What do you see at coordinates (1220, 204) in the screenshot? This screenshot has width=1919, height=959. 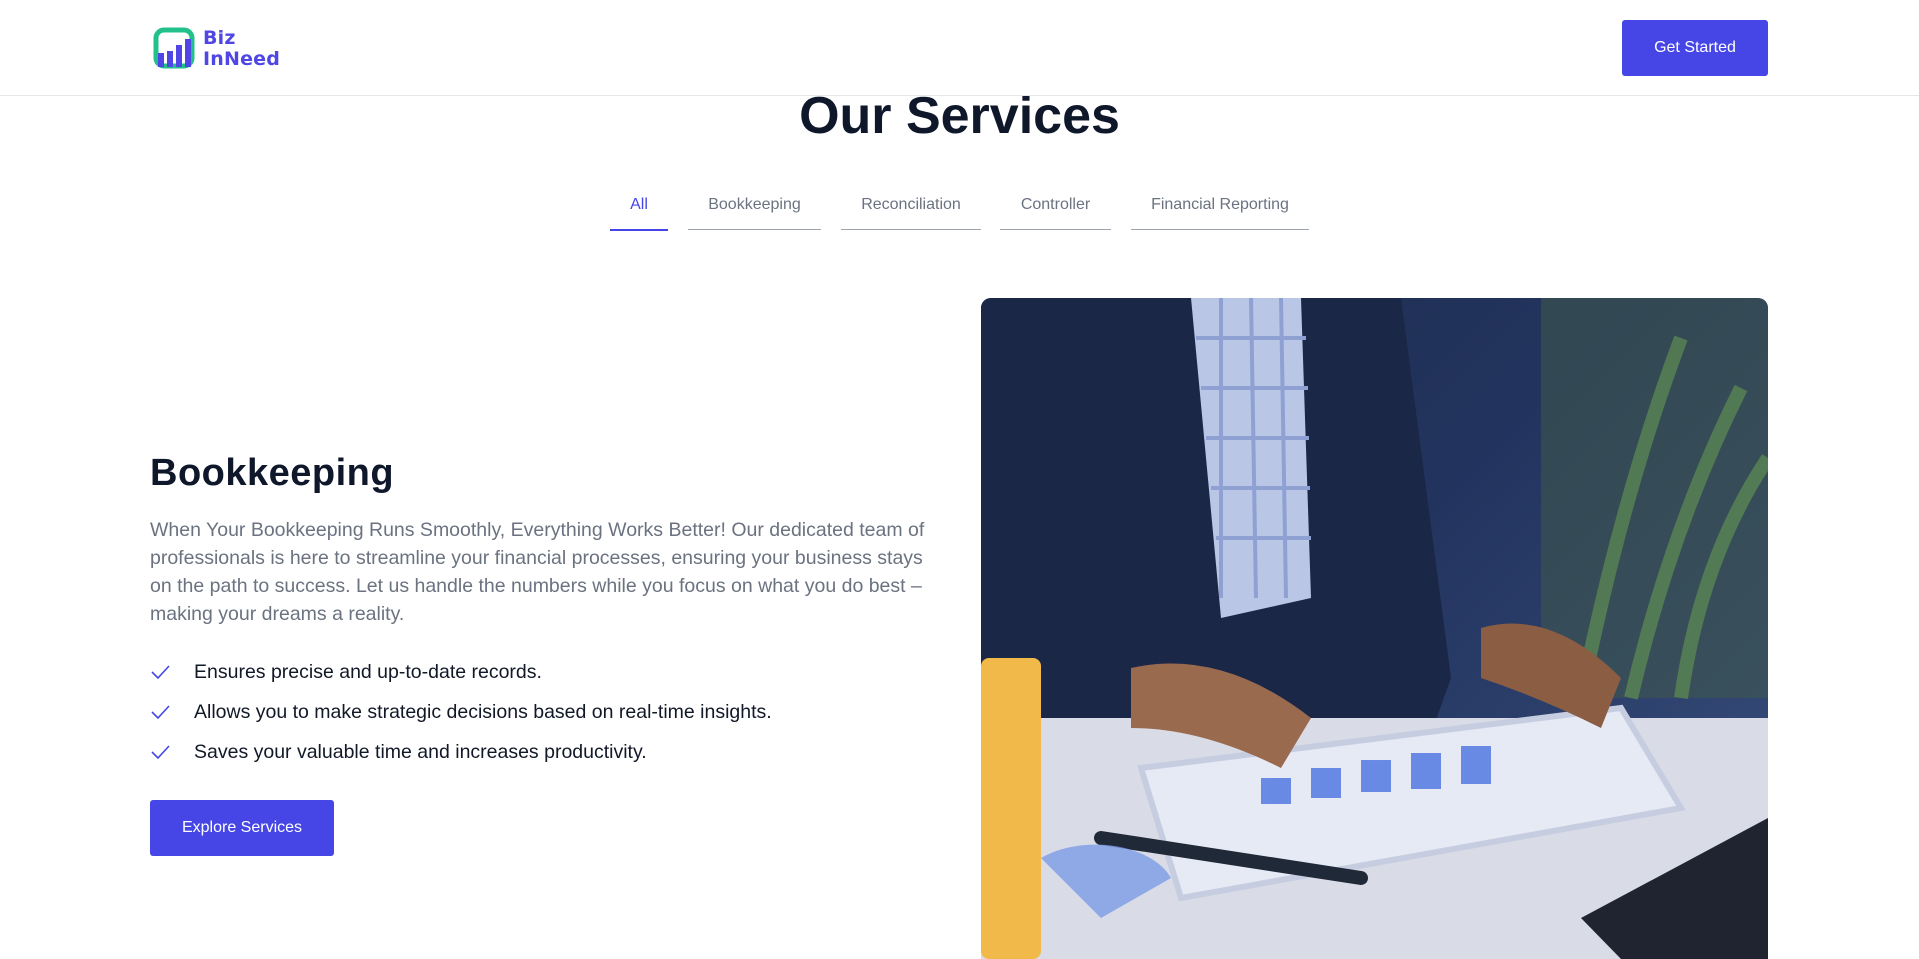 I see `tab-label: Financial Reporting` at bounding box center [1220, 204].